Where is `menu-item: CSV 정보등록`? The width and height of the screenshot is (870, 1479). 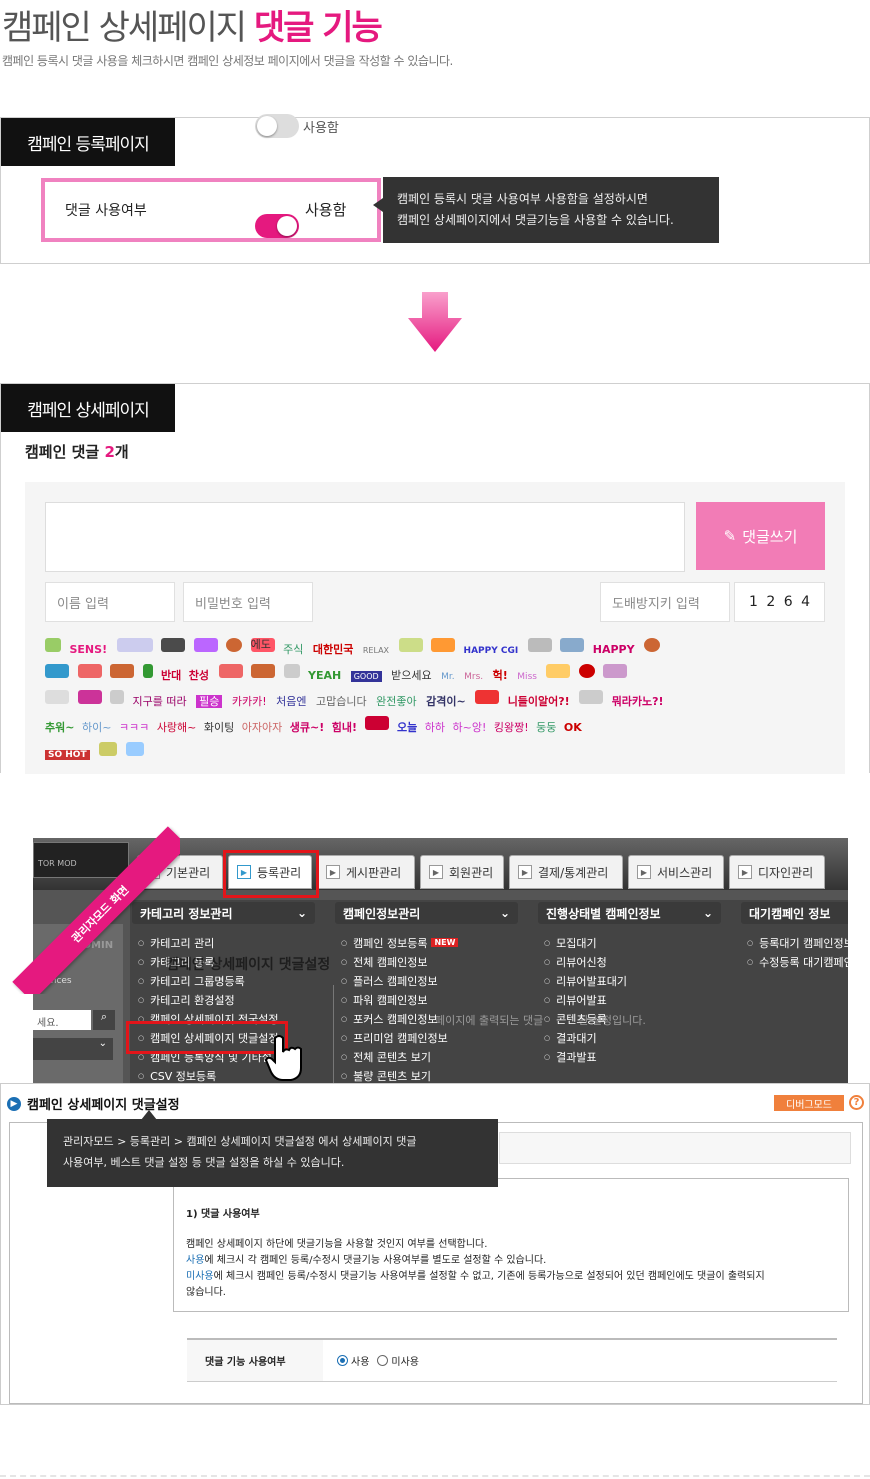 menu-item: CSV 정보등록 is located at coordinates (208, 1074).